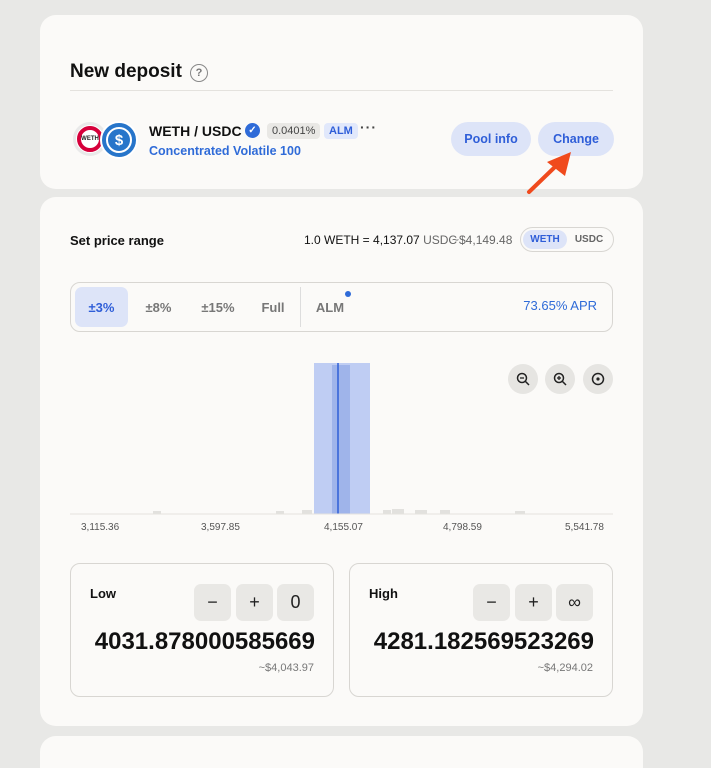 The image size is (711, 768). I want to click on axis-tick: 3,597.85, so click(220, 527).